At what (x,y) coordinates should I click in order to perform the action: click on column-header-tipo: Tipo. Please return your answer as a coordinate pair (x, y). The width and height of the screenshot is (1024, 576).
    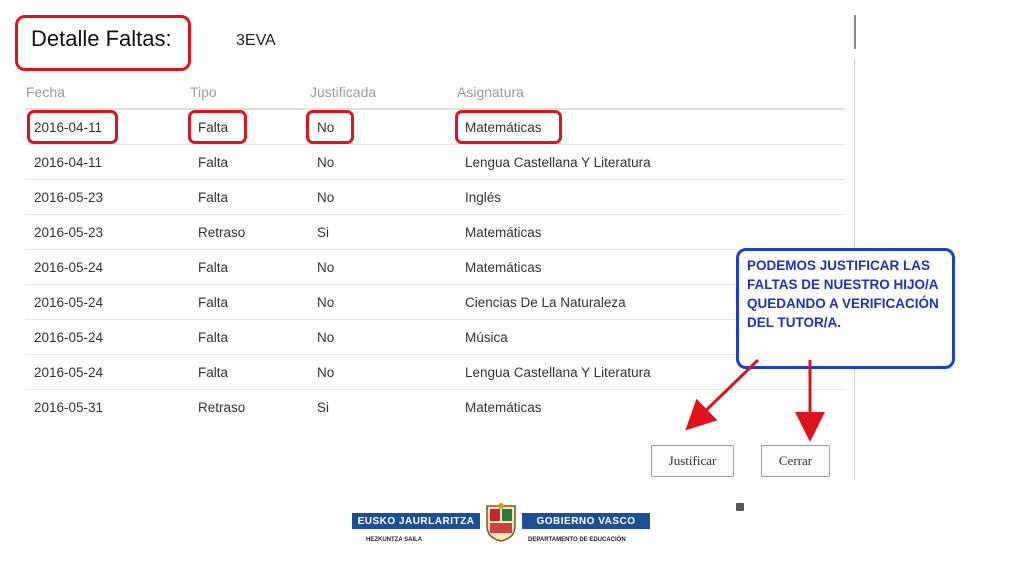
    Looking at the image, I should click on (203, 92).